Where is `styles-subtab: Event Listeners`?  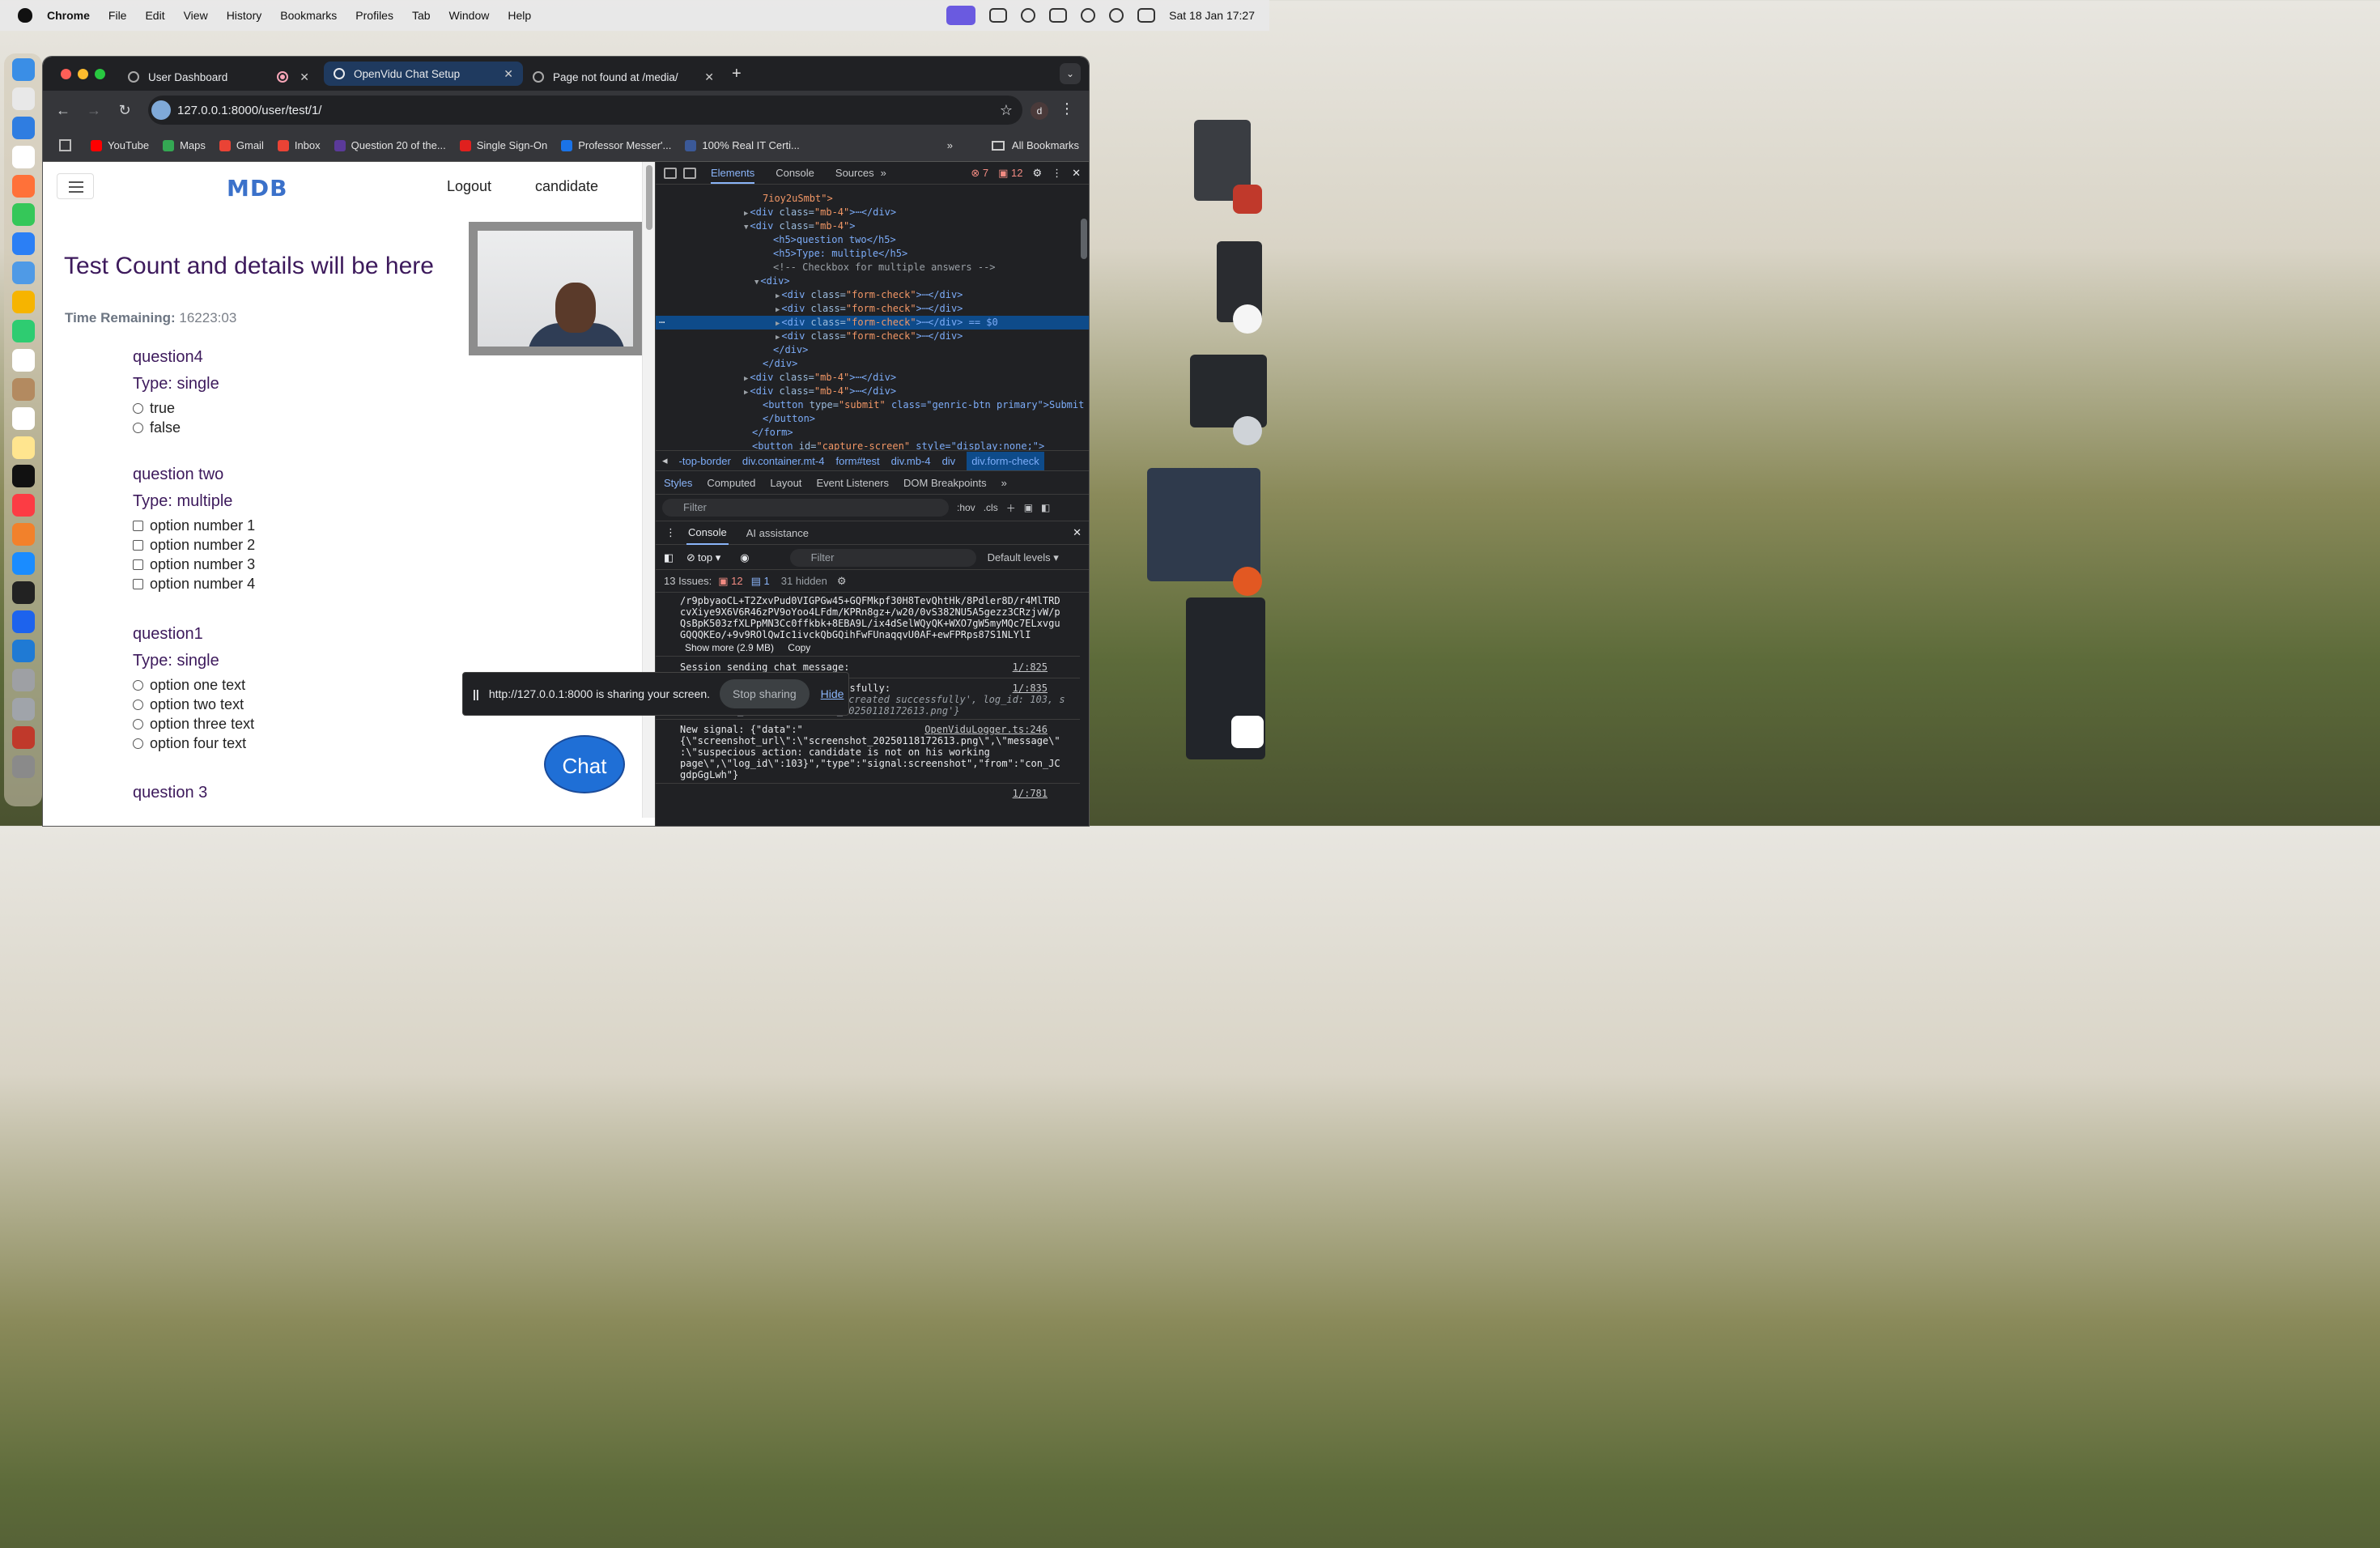 styles-subtab: Event Listeners is located at coordinates (853, 483).